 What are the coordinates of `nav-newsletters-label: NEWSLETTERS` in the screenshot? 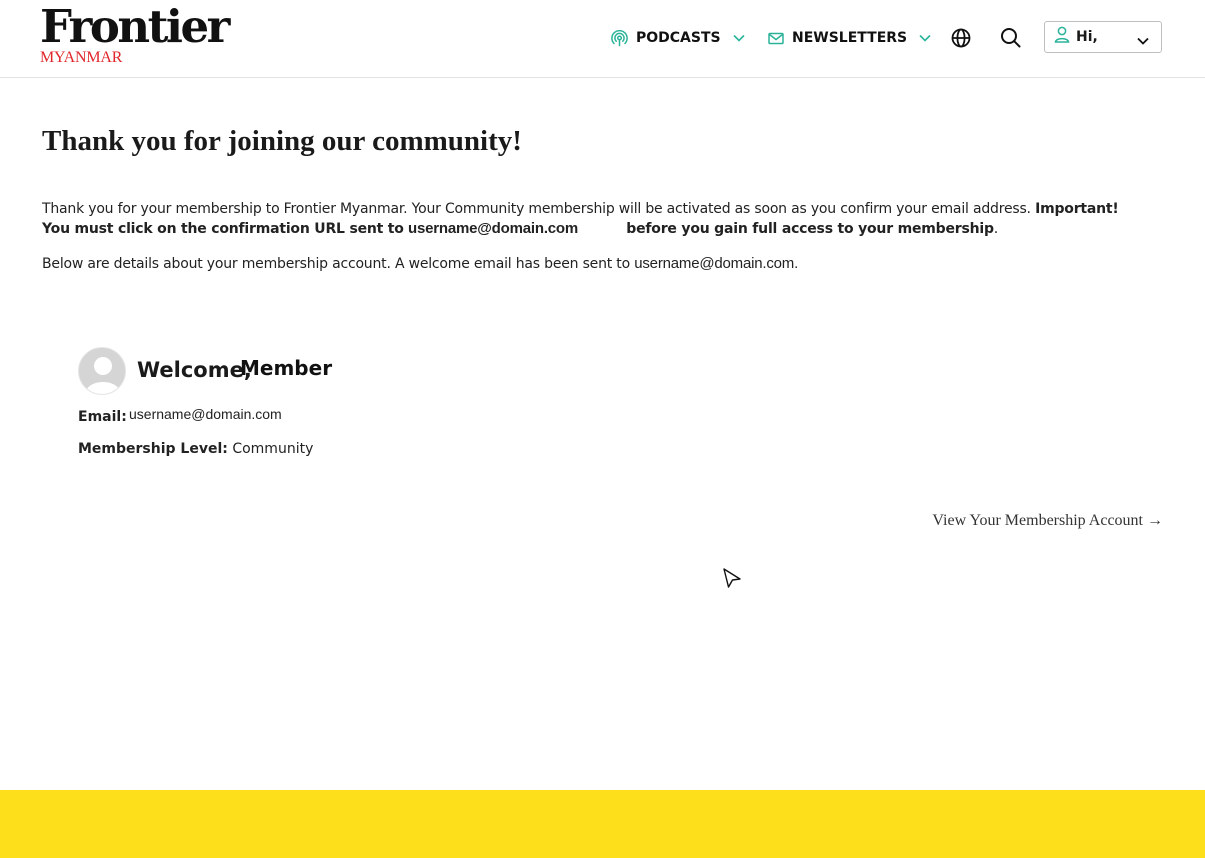 It's located at (850, 38).